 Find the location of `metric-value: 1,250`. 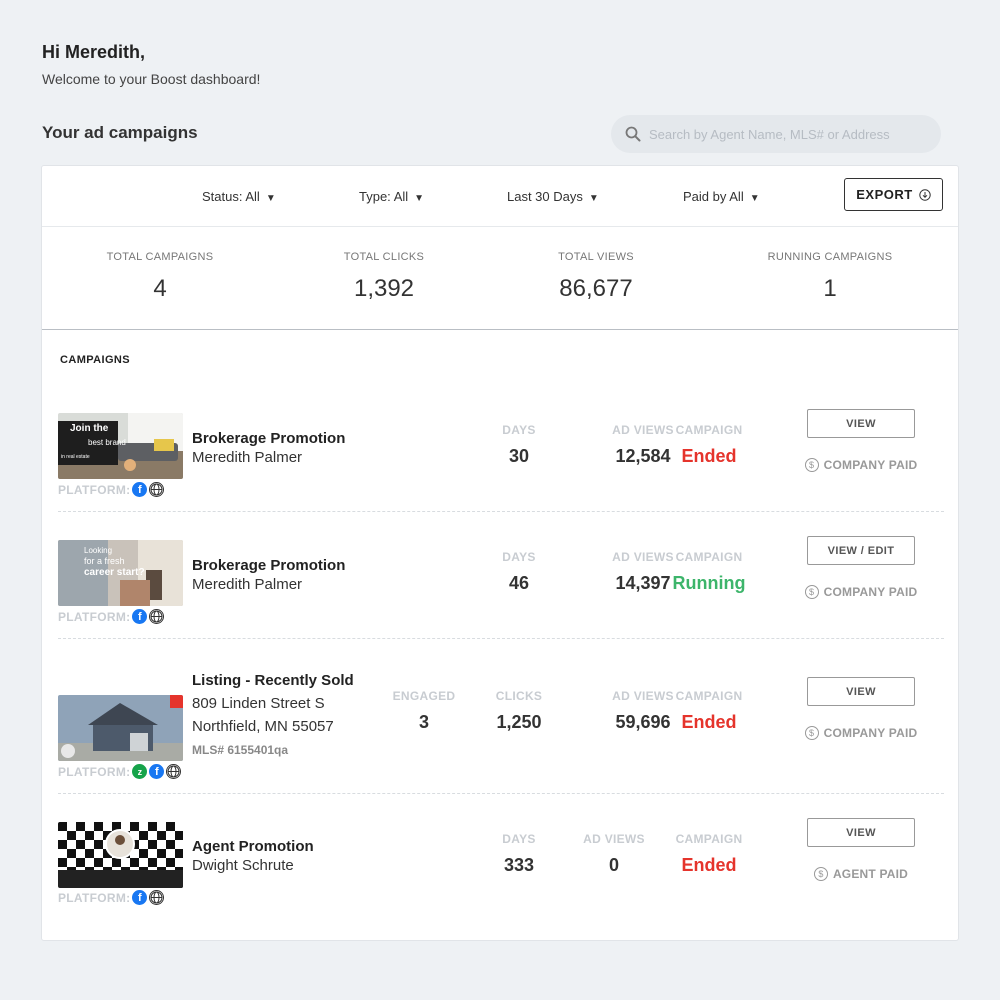

metric-value: 1,250 is located at coordinates (519, 722).